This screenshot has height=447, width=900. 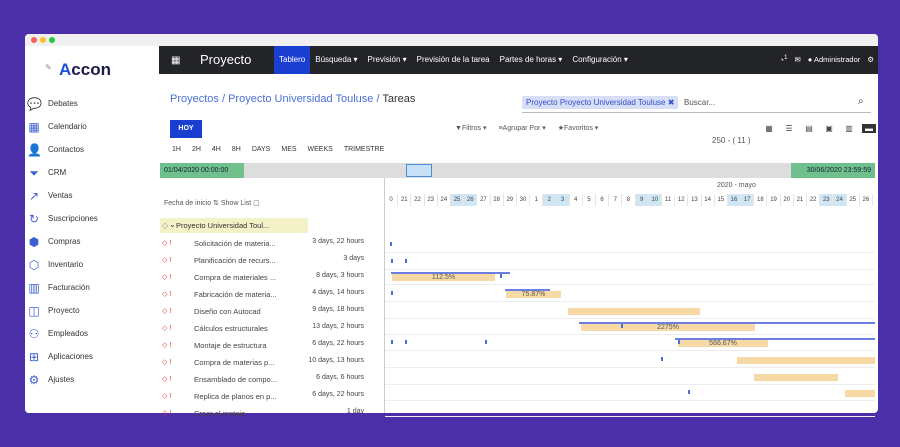 What do you see at coordinates (600, 60) in the screenshot?
I see `menu-item-5: Configuración ▾` at bounding box center [600, 60].